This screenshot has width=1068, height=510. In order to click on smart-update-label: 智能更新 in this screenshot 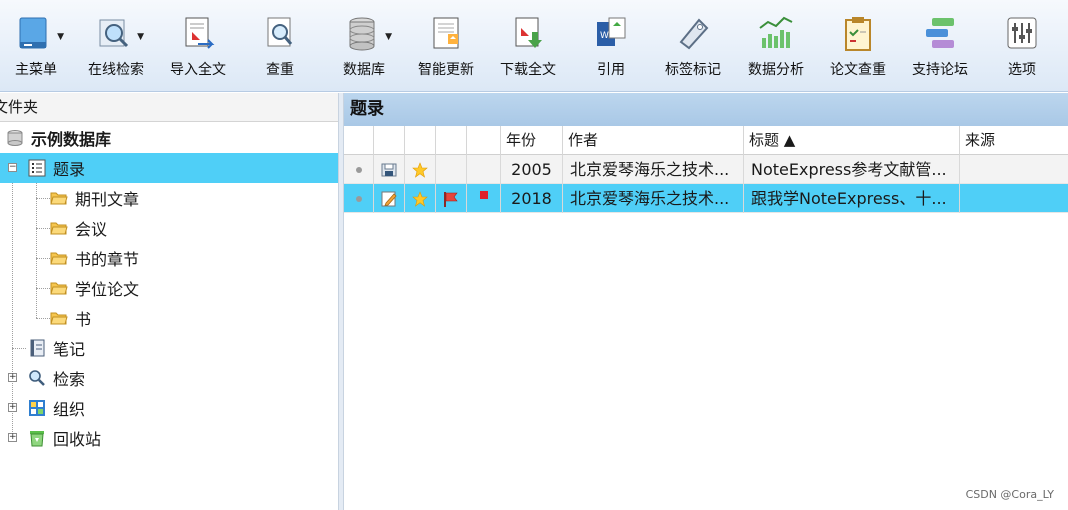, I will do `click(446, 70)`.